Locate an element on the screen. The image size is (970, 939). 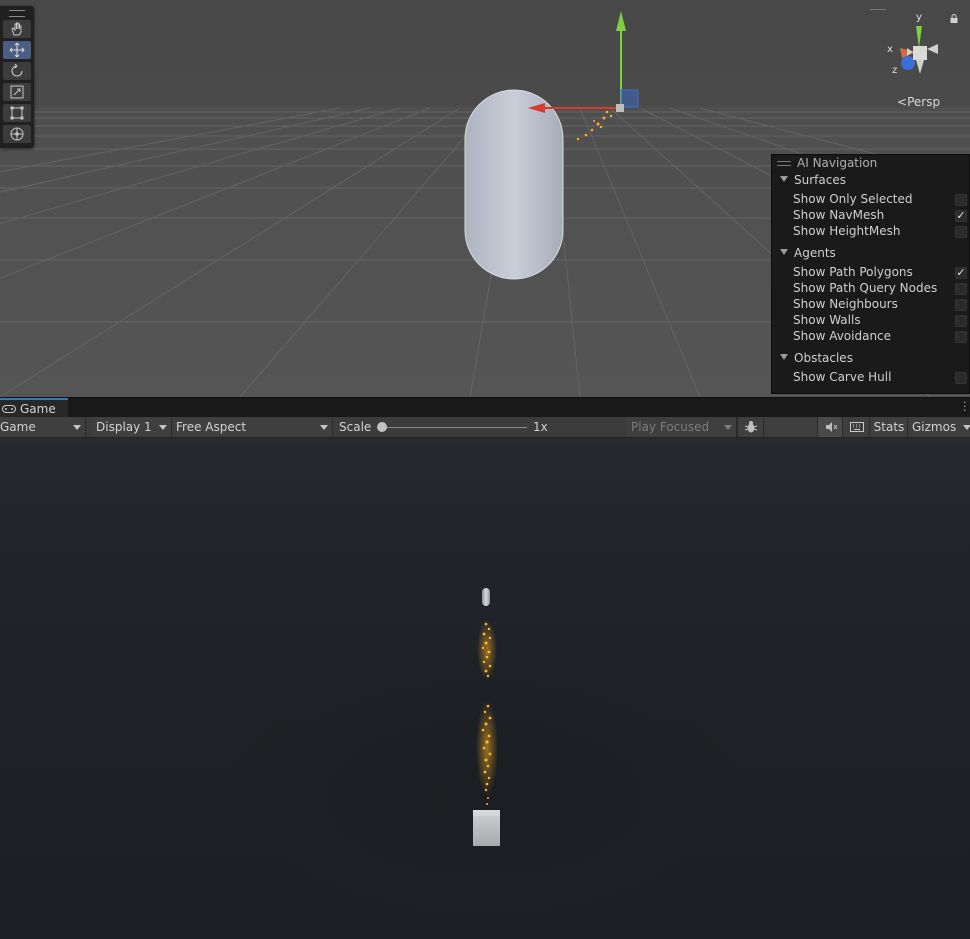
display-dropdown: Display 1 is located at coordinates (132, 427).